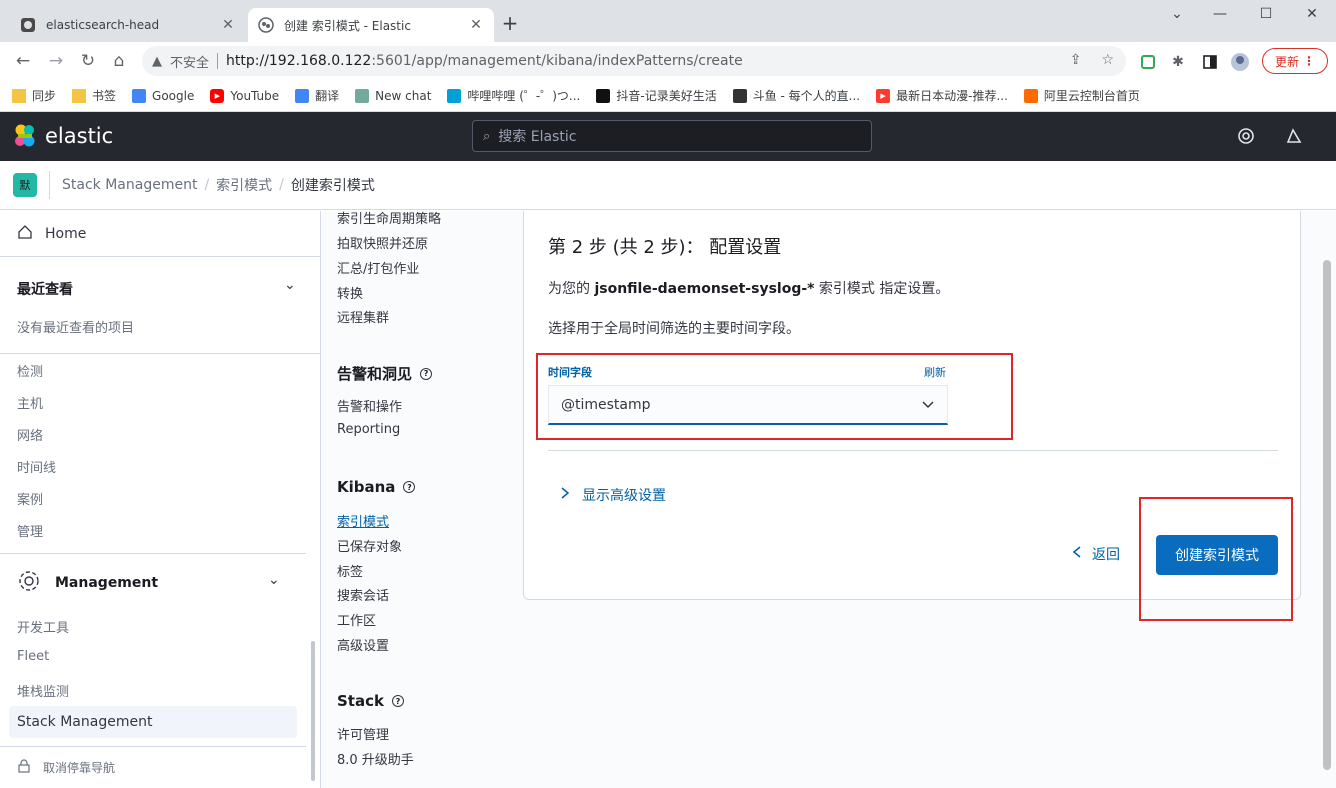 Image resolution: width=1336 pixels, height=788 pixels. I want to click on help-icon, so click(1246, 136).